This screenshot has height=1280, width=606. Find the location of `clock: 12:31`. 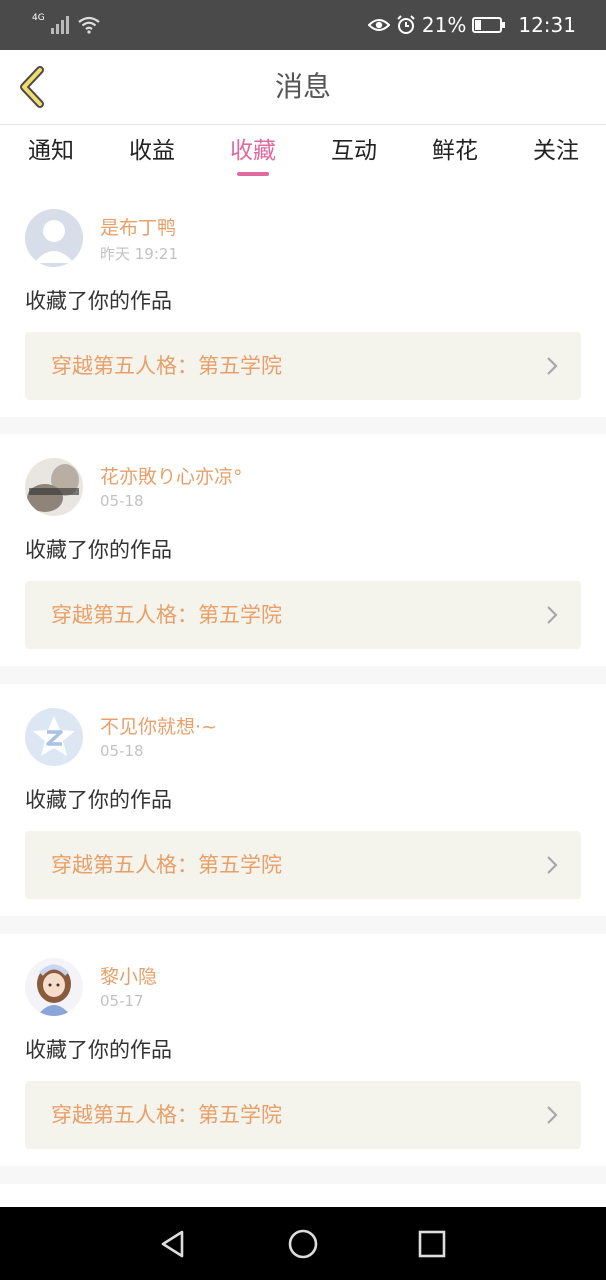

clock: 12:31 is located at coordinates (547, 25).